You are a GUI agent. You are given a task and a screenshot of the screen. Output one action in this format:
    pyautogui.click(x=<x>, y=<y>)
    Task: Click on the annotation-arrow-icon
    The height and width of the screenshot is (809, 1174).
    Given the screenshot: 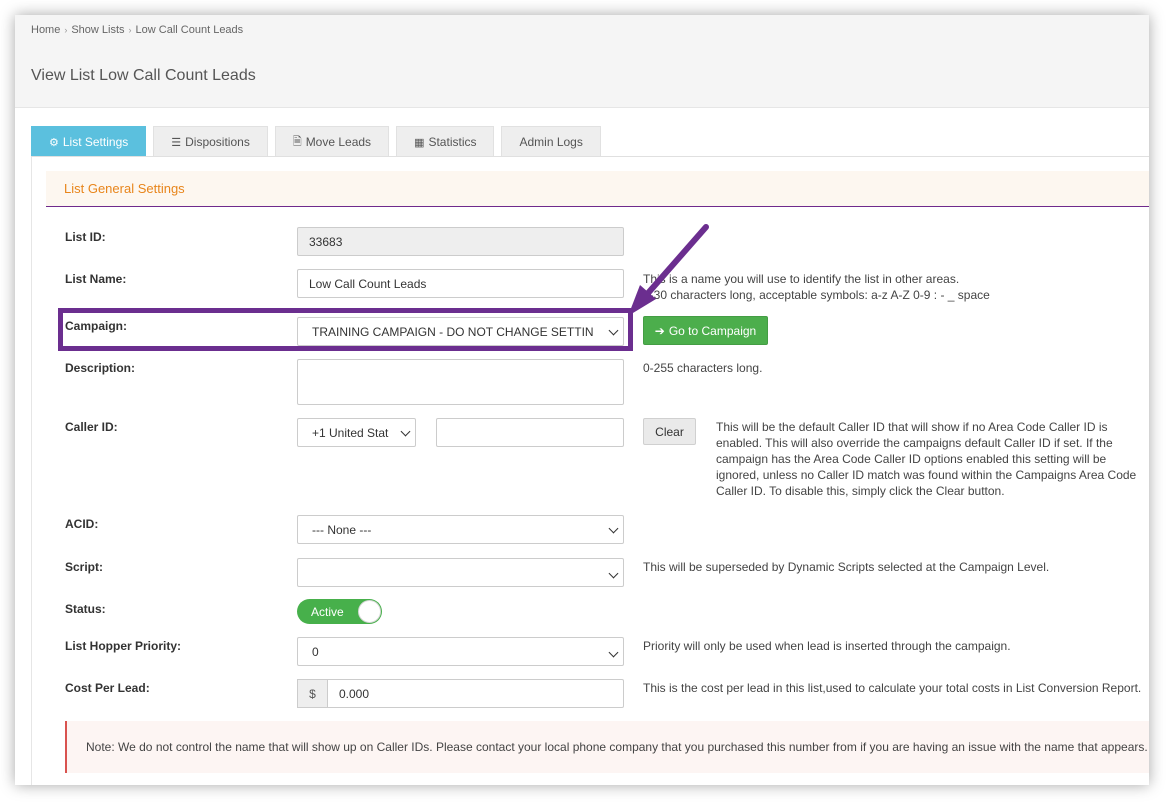 What is the action you would take?
    pyautogui.click(x=668, y=270)
    